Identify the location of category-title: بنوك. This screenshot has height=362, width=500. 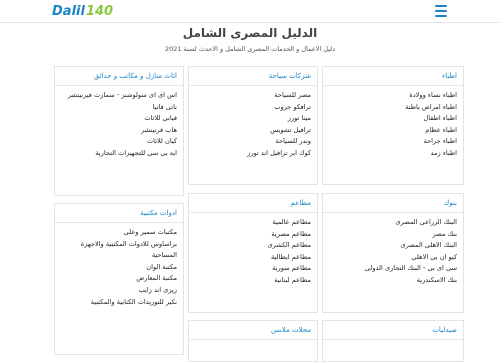
(393, 203).